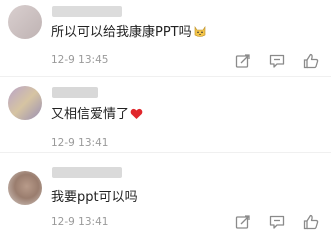 Image resolution: width=331 pixels, height=242 pixels. Describe the element at coordinates (90, 114) in the screenshot. I see `comment-body: 又相信爱情了` at that location.